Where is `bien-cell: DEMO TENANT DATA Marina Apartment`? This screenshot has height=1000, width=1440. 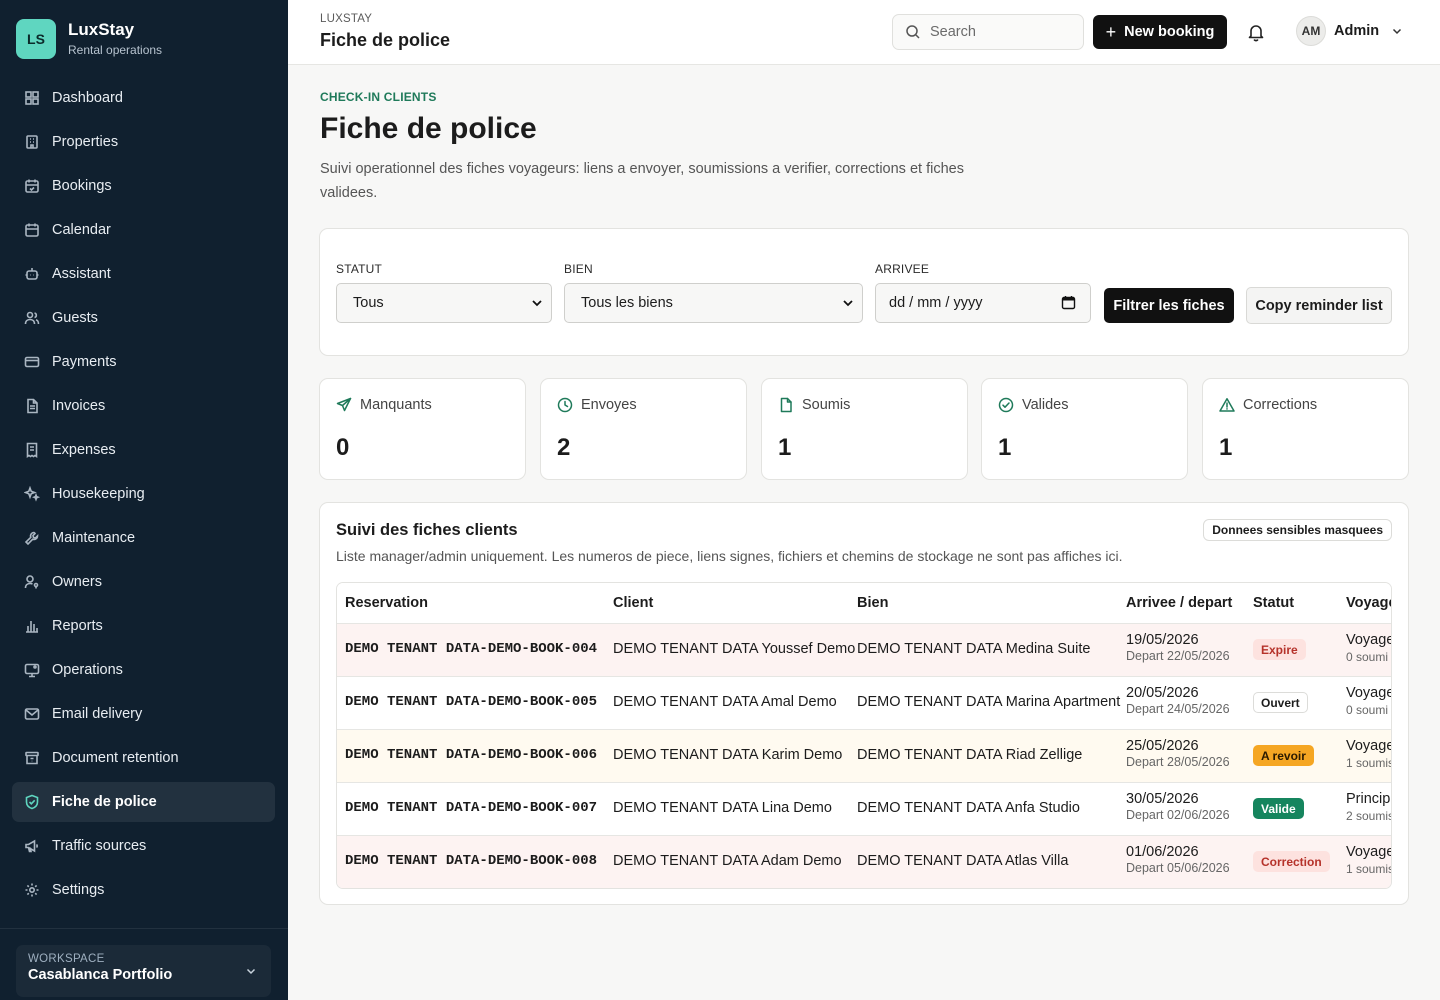 bien-cell: DEMO TENANT DATA Marina Apartment is located at coordinates (989, 702).